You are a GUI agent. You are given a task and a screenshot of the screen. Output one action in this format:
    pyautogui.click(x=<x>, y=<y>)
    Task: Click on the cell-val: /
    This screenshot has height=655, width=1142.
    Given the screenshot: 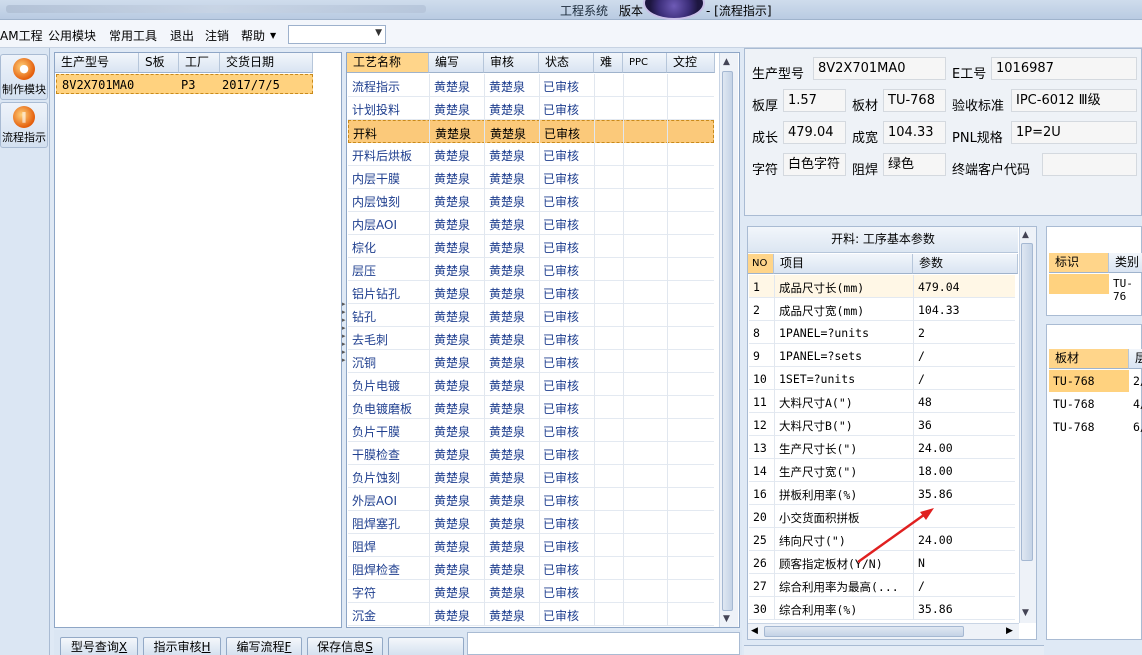 What is the action you would take?
    pyautogui.click(x=921, y=356)
    